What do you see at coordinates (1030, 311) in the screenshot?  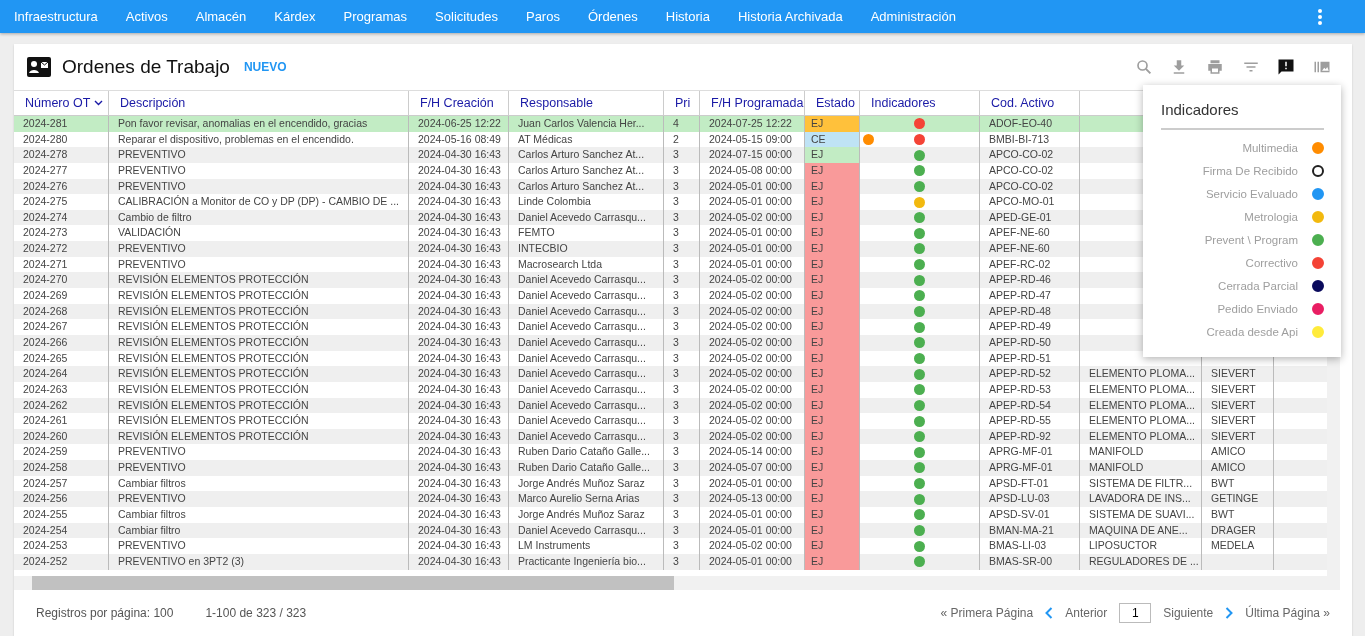 I see `table-cell: APEP-RD-48` at bounding box center [1030, 311].